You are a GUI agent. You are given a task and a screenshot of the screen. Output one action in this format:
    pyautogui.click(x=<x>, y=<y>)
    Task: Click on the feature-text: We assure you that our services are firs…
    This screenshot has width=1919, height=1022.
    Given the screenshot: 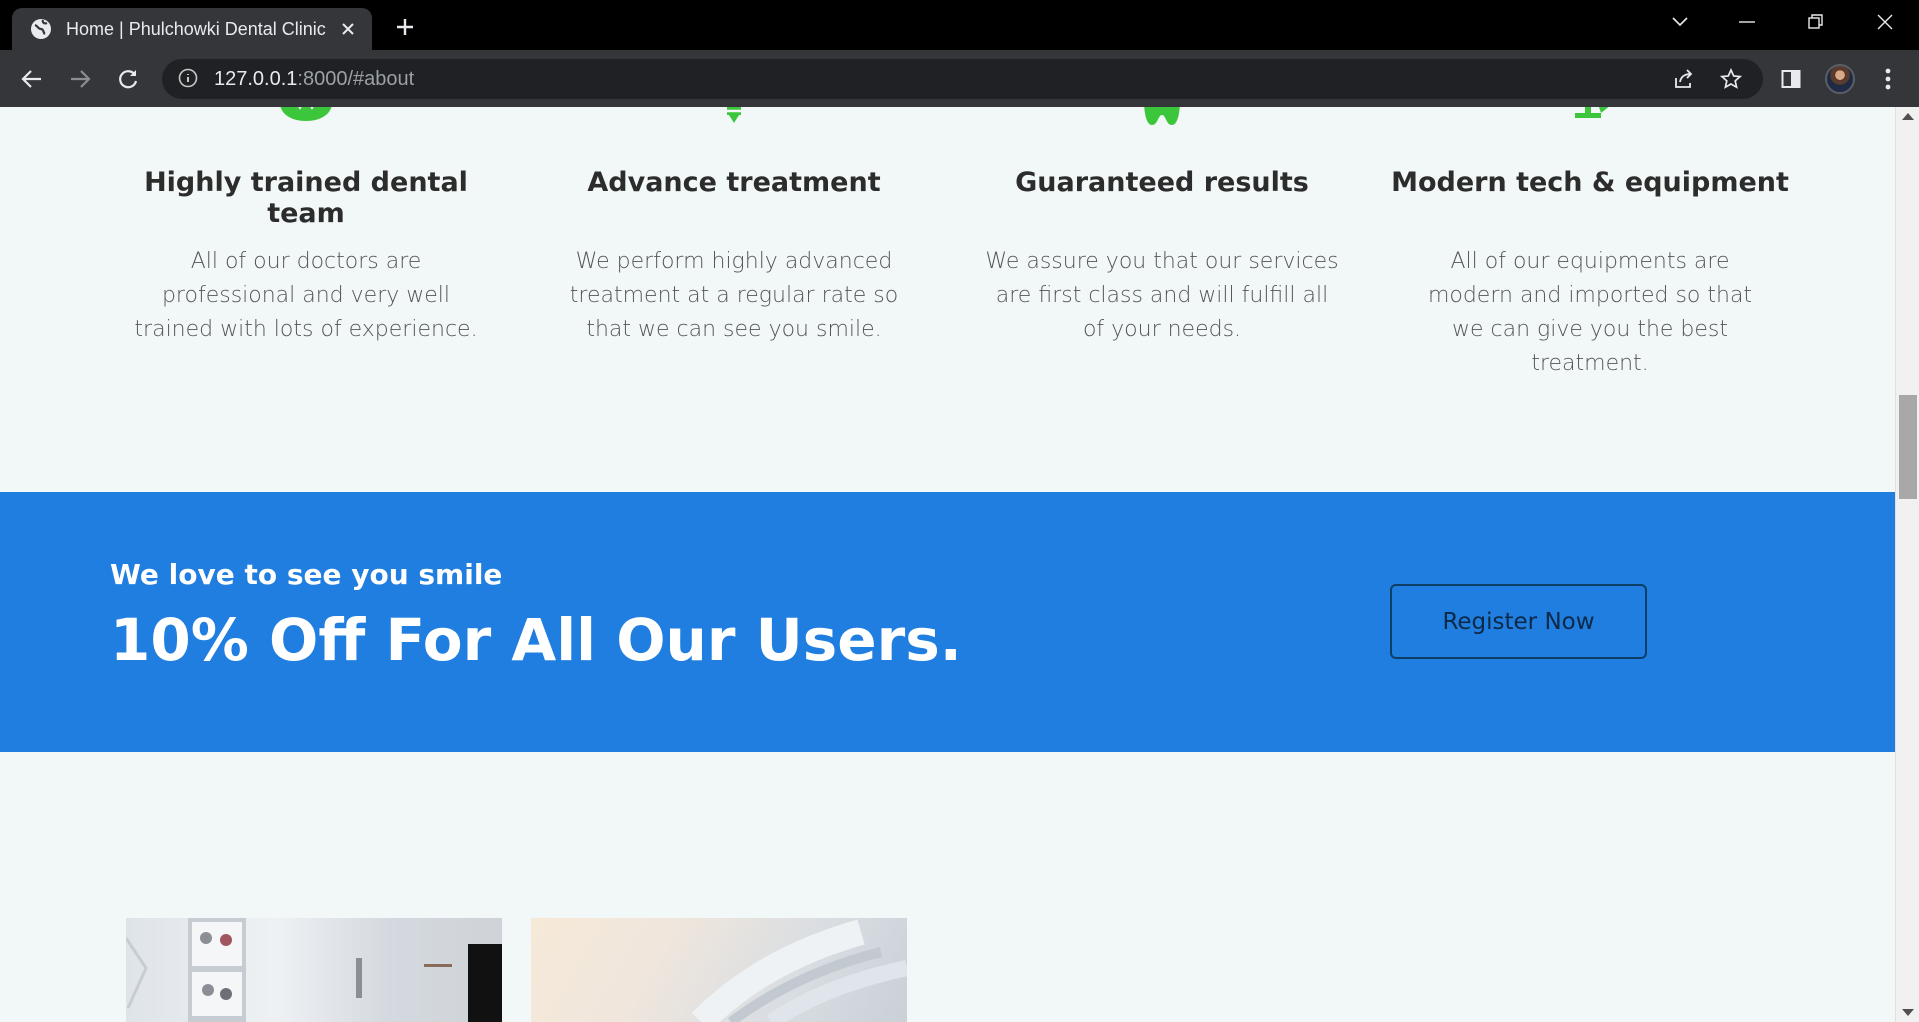 What is the action you would take?
    pyautogui.click(x=1162, y=295)
    